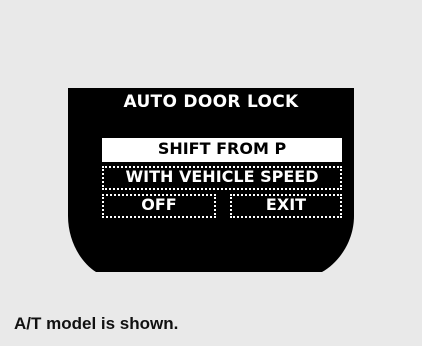 Image resolution: width=422 pixels, height=346 pixels. I want to click on option-exit: EXIT, so click(286, 206).